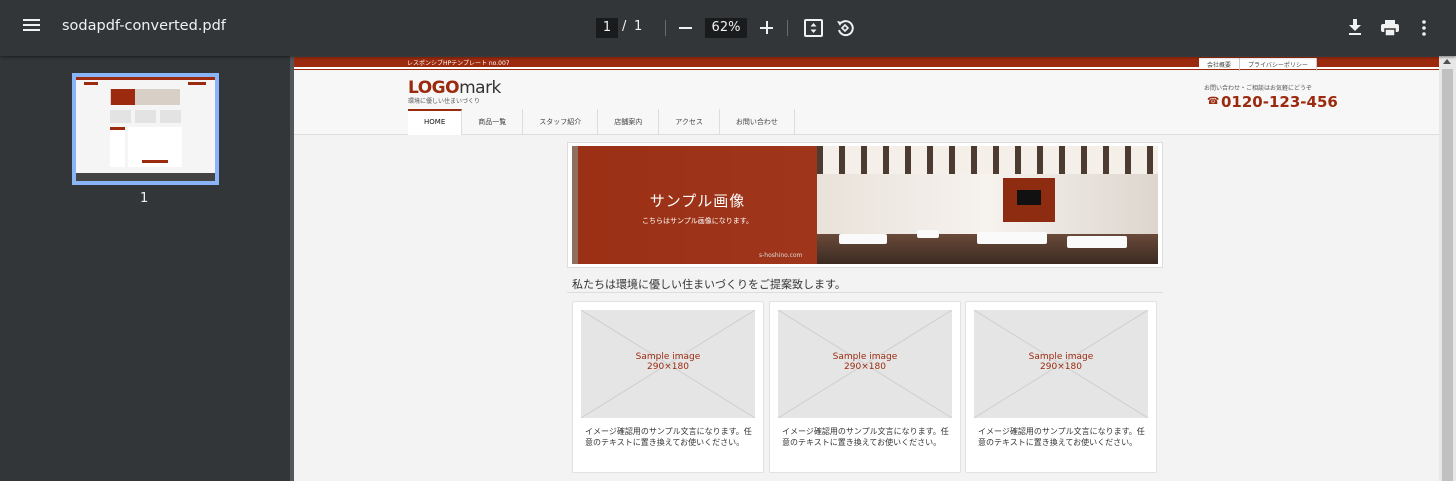 The height and width of the screenshot is (481, 1456). I want to click on page-thumbnail, so click(145, 129).